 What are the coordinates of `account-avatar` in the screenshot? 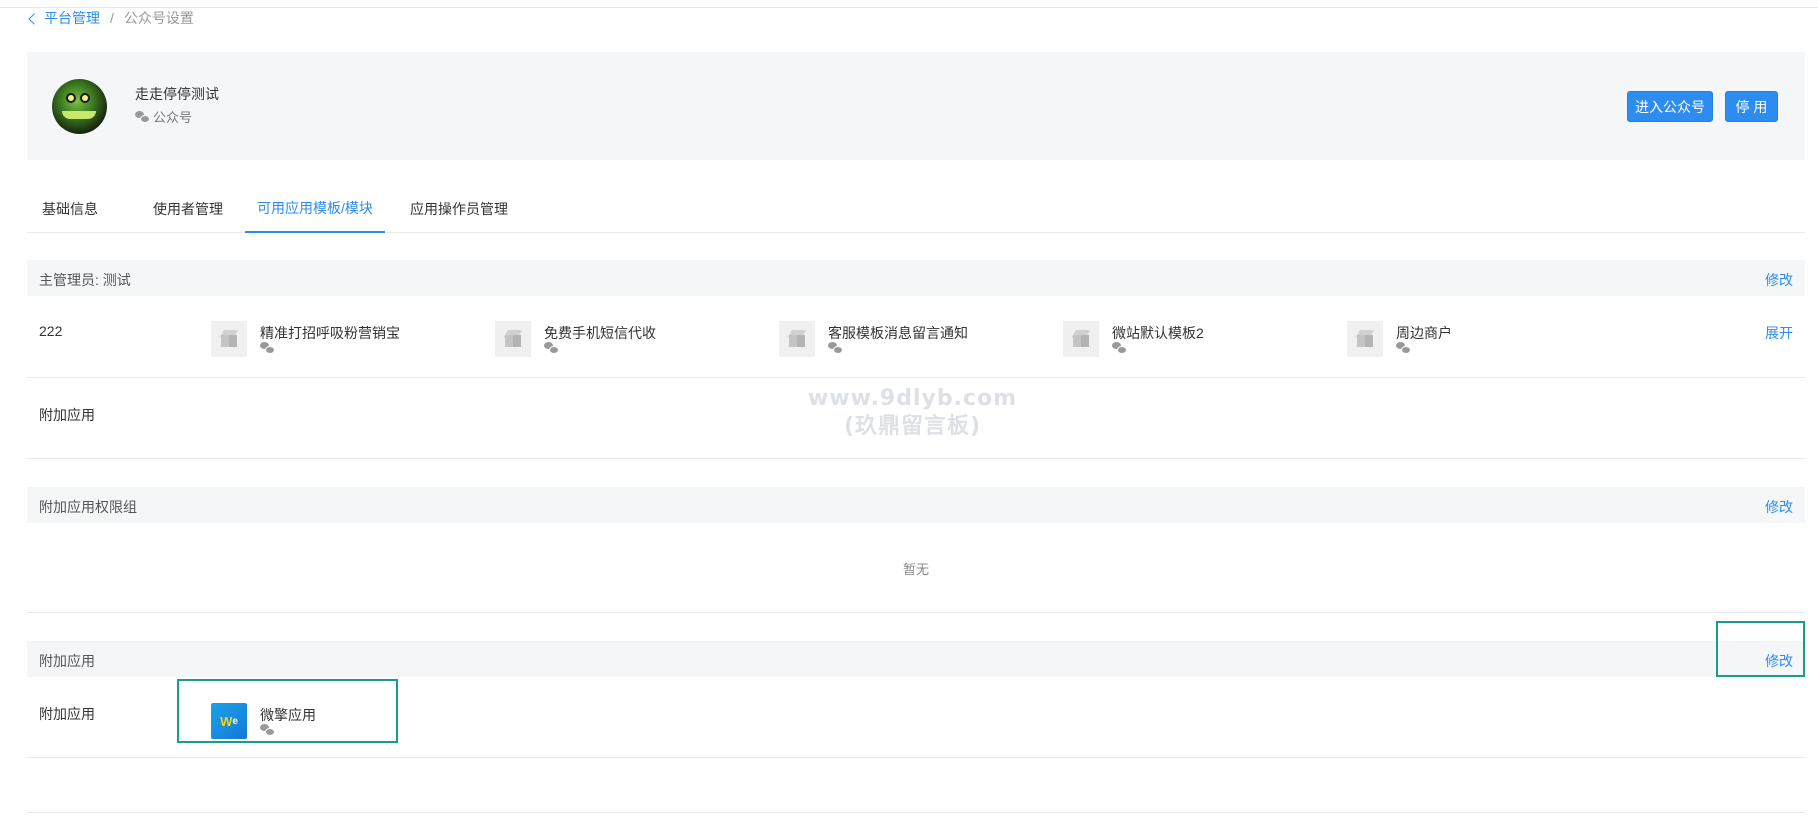 It's located at (79, 106).